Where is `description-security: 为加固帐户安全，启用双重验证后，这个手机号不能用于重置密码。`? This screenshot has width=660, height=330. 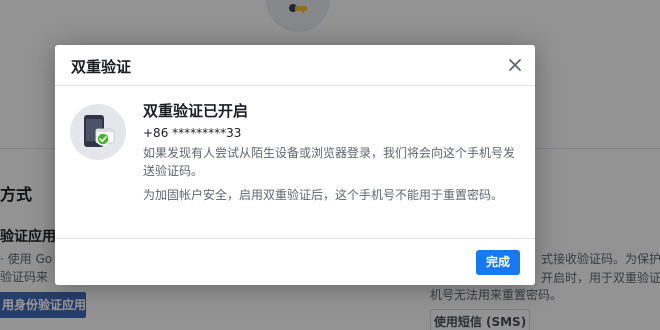
description-security: 为加固帐户安全，启用双重验证后，这个手机号不能用于重置密码。 is located at coordinates (323, 195).